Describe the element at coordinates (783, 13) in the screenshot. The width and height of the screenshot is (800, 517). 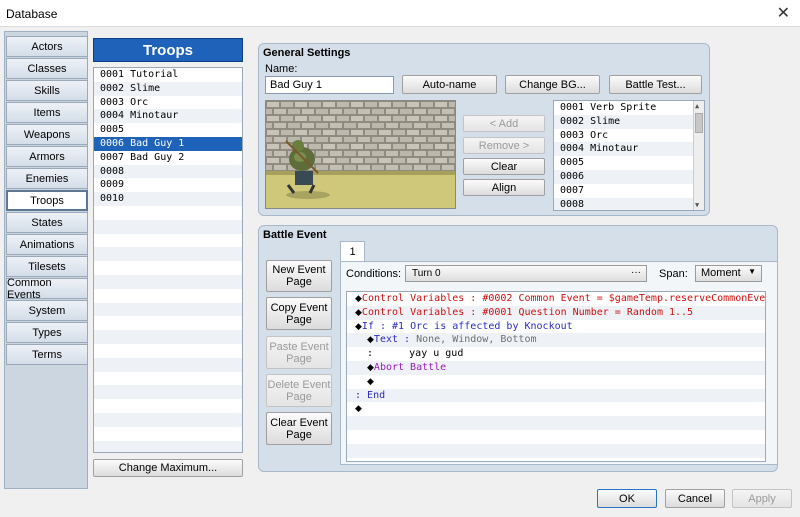
I see `close-icon: ✕` at that location.